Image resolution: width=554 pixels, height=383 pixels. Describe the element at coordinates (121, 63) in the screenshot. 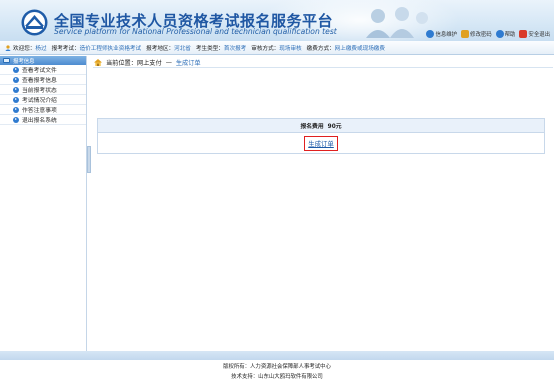

I see `breadcrumb-label: 当前位置：` at that location.